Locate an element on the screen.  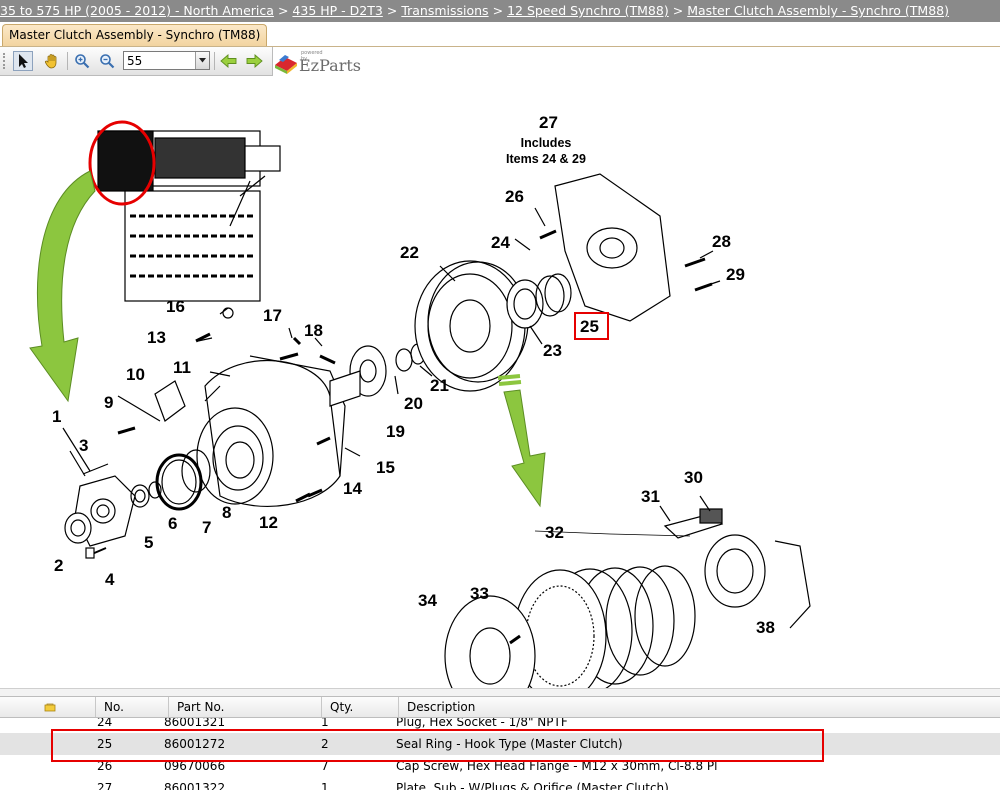
select-arrow-button is located at coordinates (23, 61).